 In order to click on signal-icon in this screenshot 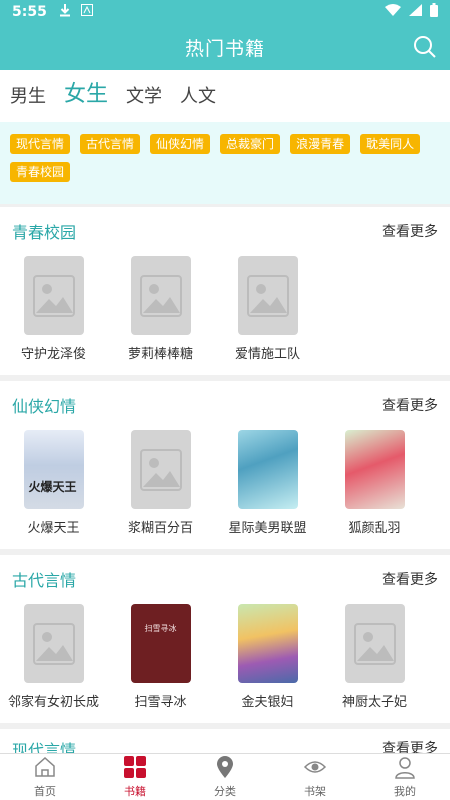, I will do `click(415, 12)`.